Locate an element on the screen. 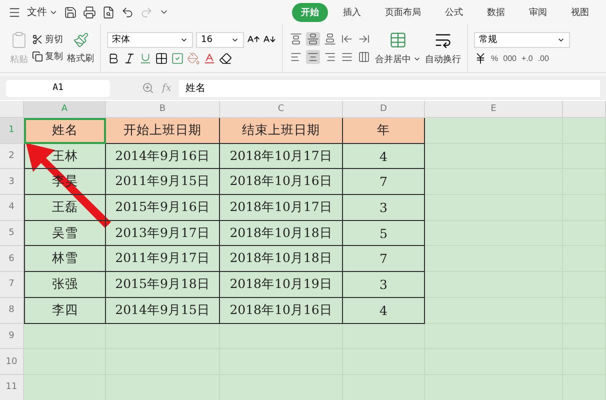 The image size is (606, 400). ribbon-tab: 数据 is located at coordinates (496, 12).